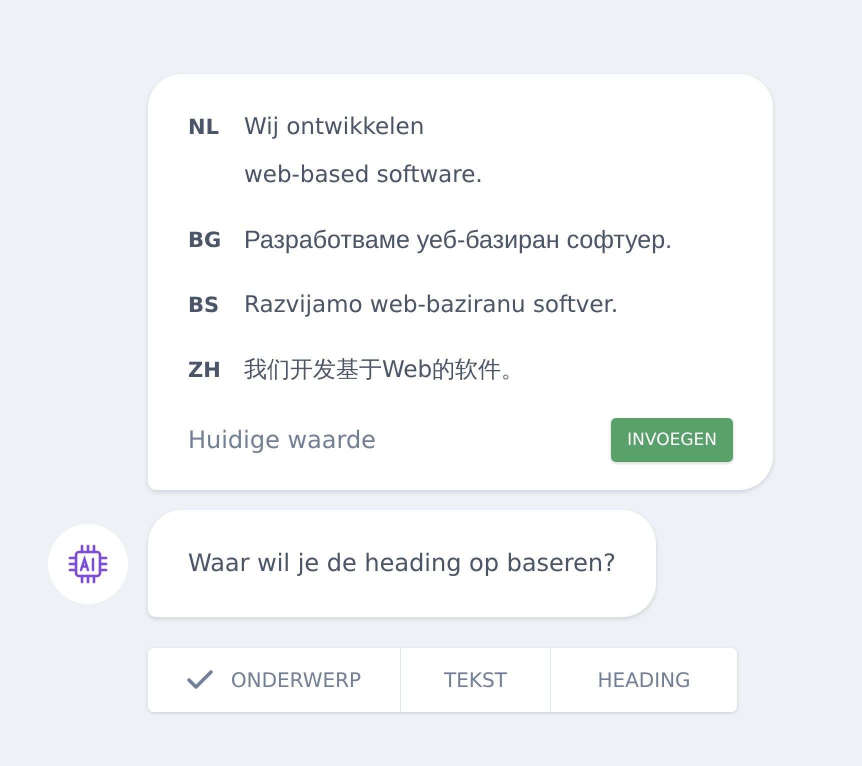 The width and height of the screenshot is (862, 766). What do you see at coordinates (363, 151) in the screenshot?
I see `translation-text: Wij ontwikkelen web-based software.` at bounding box center [363, 151].